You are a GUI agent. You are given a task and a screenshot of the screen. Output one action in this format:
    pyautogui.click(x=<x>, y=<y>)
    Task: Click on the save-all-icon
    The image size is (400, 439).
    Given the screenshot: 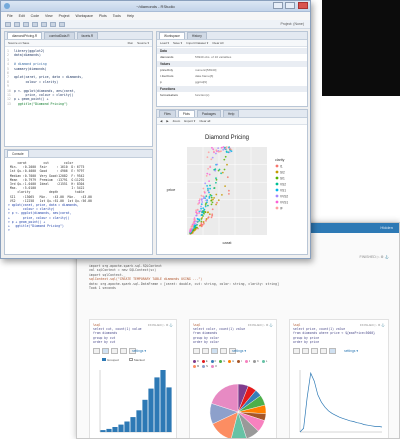 What is the action you would take?
    pyautogui.click(x=35, y=24)
    